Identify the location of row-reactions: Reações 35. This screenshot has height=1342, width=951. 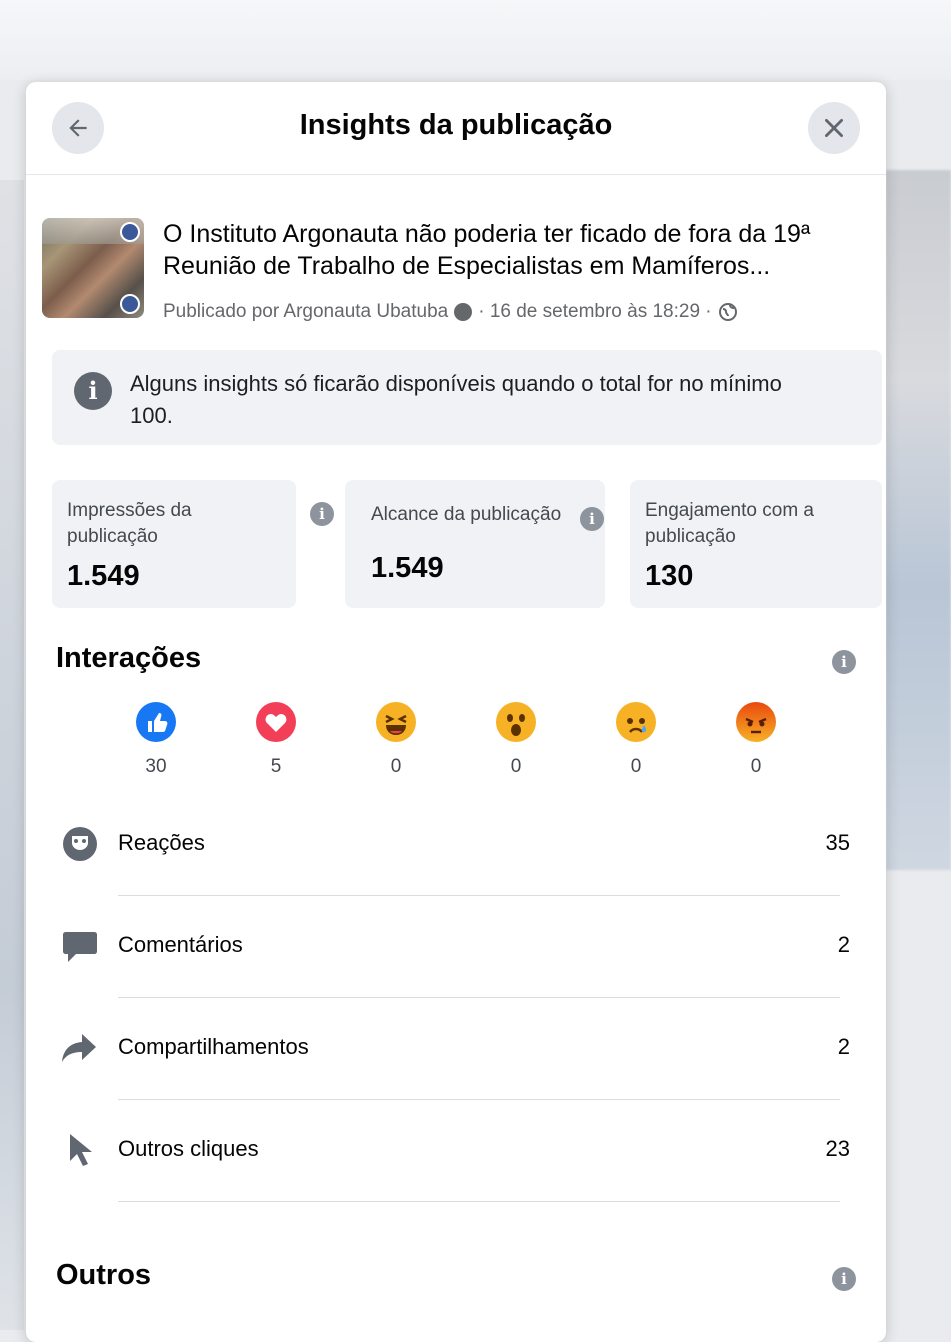
(456, 845).